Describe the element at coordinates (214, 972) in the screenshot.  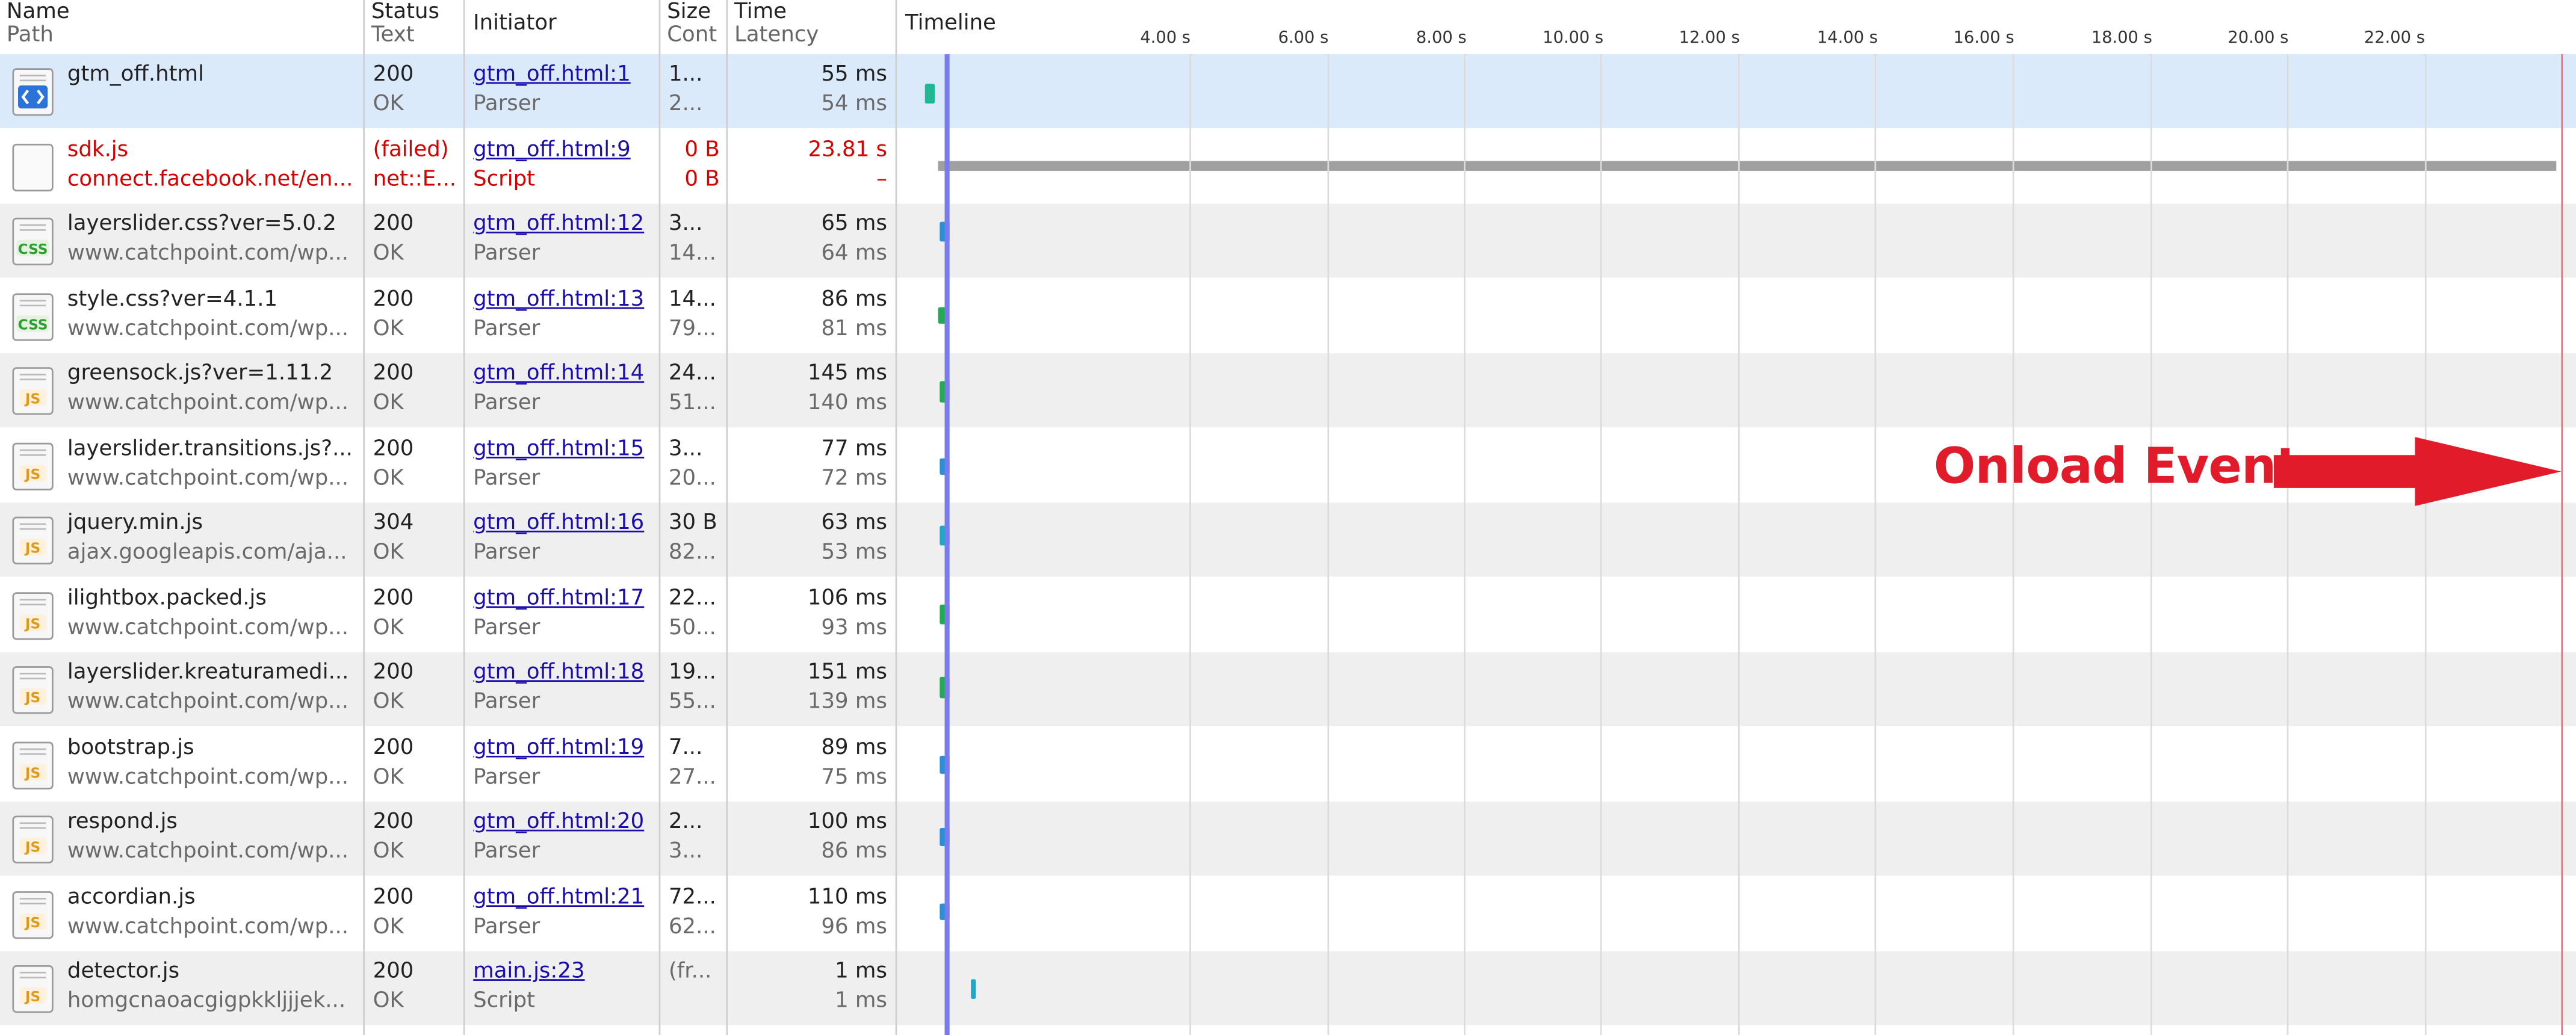
I see `request-name: detector.js` at that location.